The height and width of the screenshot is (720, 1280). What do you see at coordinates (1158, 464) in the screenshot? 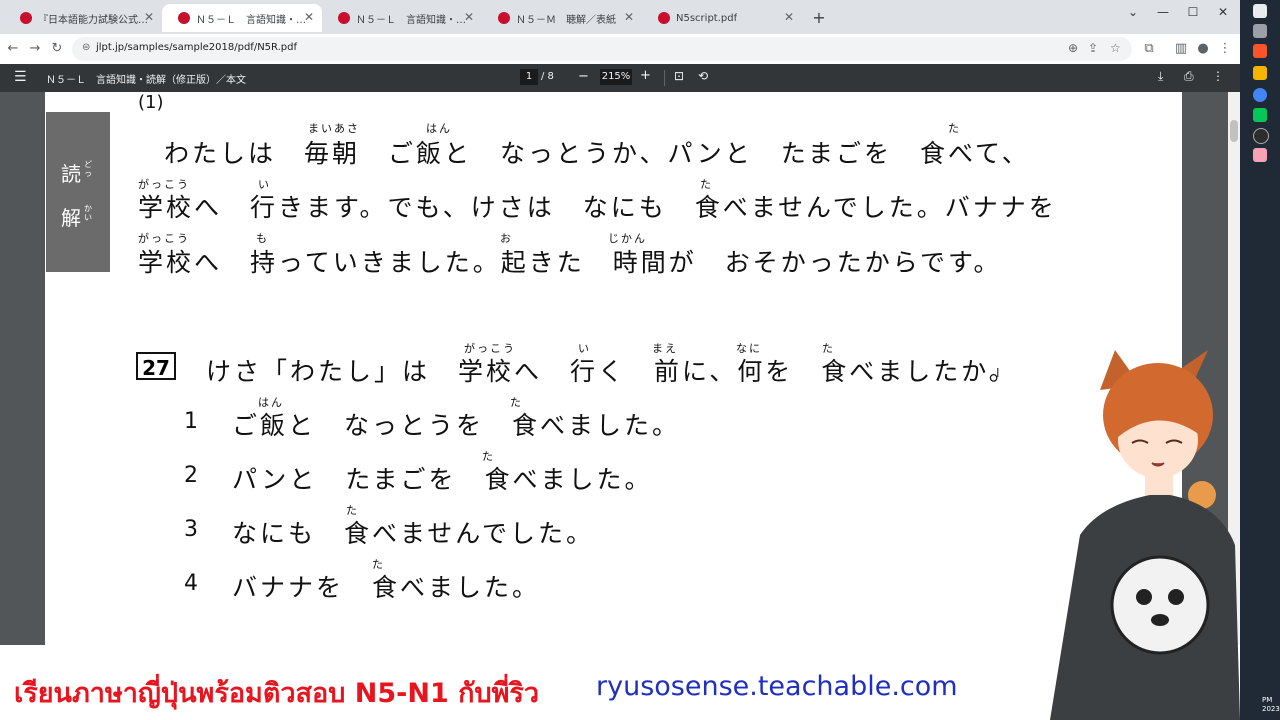
I see `avatar-mouth` at bounding box center [1158, 464].